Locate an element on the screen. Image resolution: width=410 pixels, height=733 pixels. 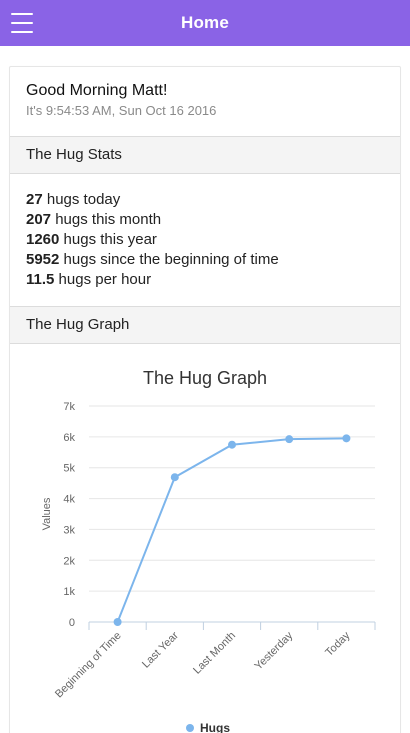
chart-title: The Hug Graph is located at coordinates (205, 378).